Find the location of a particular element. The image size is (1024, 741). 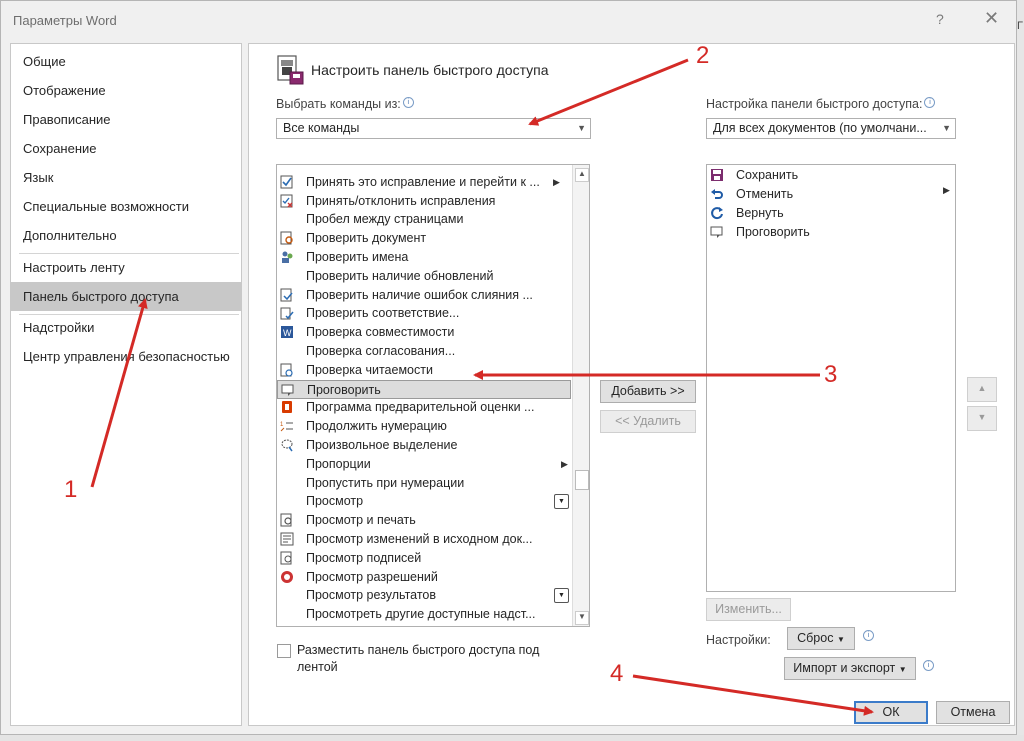

show-qat-below-ribbon-checkbox is located at coordinates (284, 651).